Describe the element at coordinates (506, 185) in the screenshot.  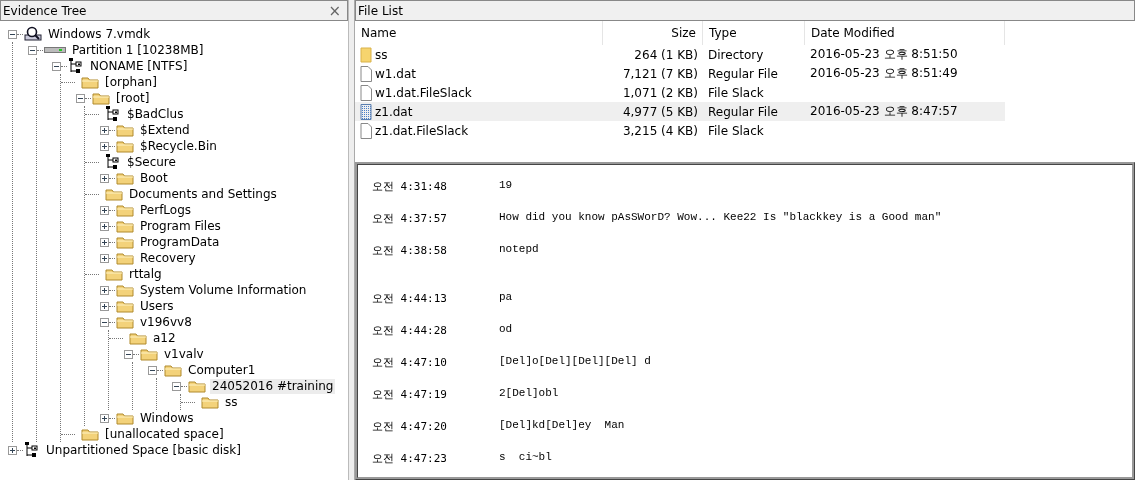
I see `log-text: 19` at that location.